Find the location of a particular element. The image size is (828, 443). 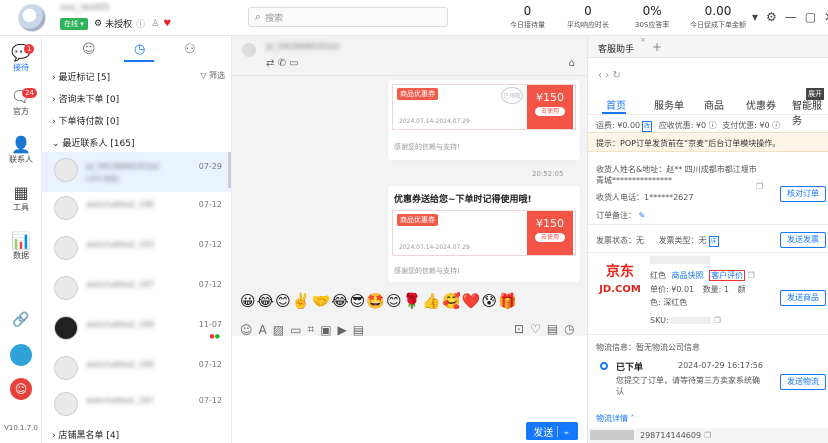

settings-icon: ⚙ is located at coordinates (771, 17).